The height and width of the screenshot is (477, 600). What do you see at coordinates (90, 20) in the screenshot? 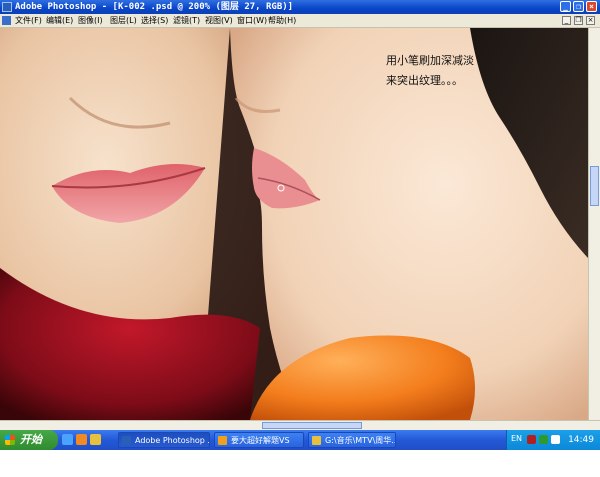
I see `menu-image: 图像(I)` at bounding box center [90, 20].